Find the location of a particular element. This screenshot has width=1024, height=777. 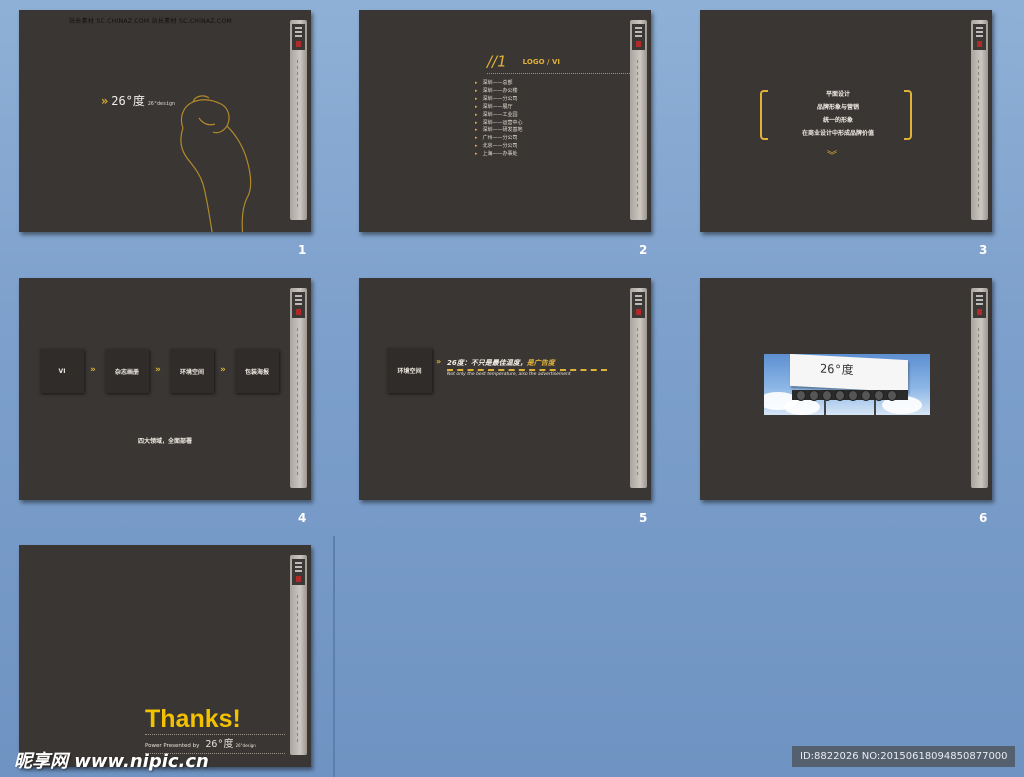

list-item: 深圳——工业园 is located at coordinates (499, 116).